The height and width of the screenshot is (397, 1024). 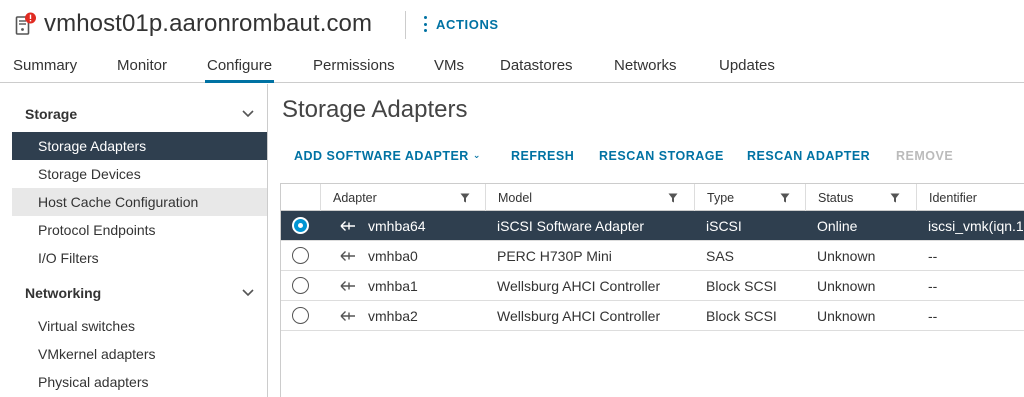 I want to click on sidebar-item-label: Physical adapters, so click(x=93, y=382).